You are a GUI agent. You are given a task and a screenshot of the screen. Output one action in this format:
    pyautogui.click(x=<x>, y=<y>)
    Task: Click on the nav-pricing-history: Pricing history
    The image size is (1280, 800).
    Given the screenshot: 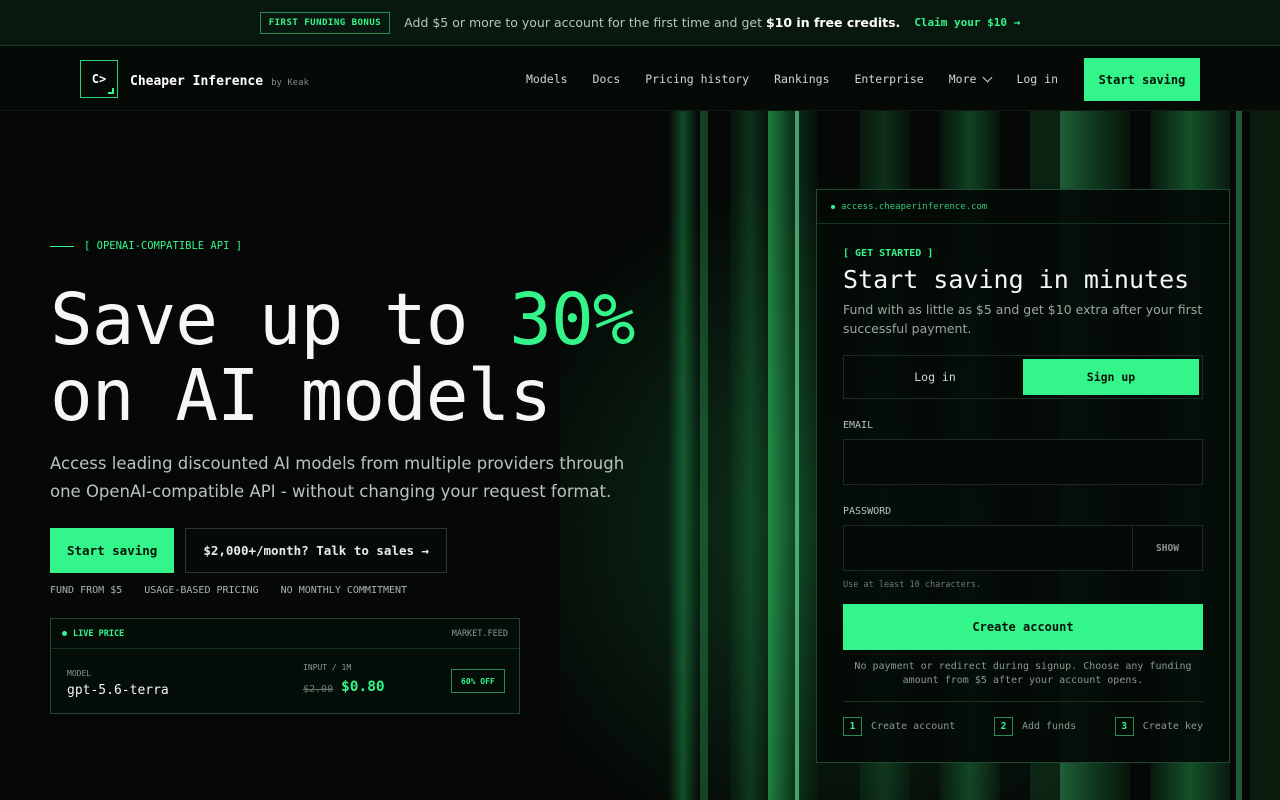 What is the action you would take?
    pyautogui.click(x=697, y=79)
    